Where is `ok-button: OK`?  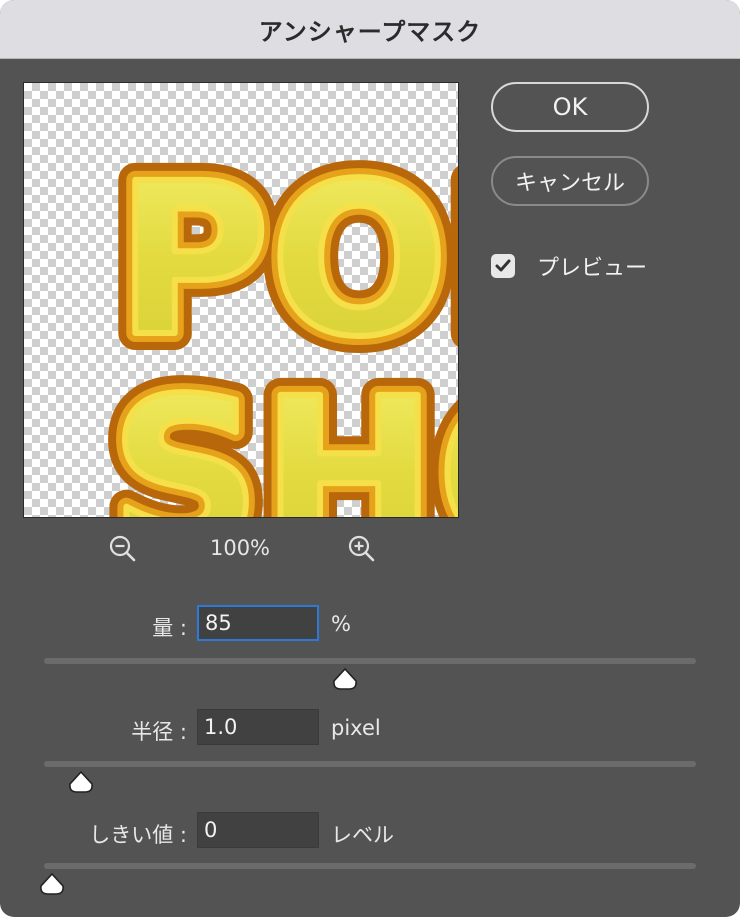
ok-button: OK is located at coordinates (570, 107).